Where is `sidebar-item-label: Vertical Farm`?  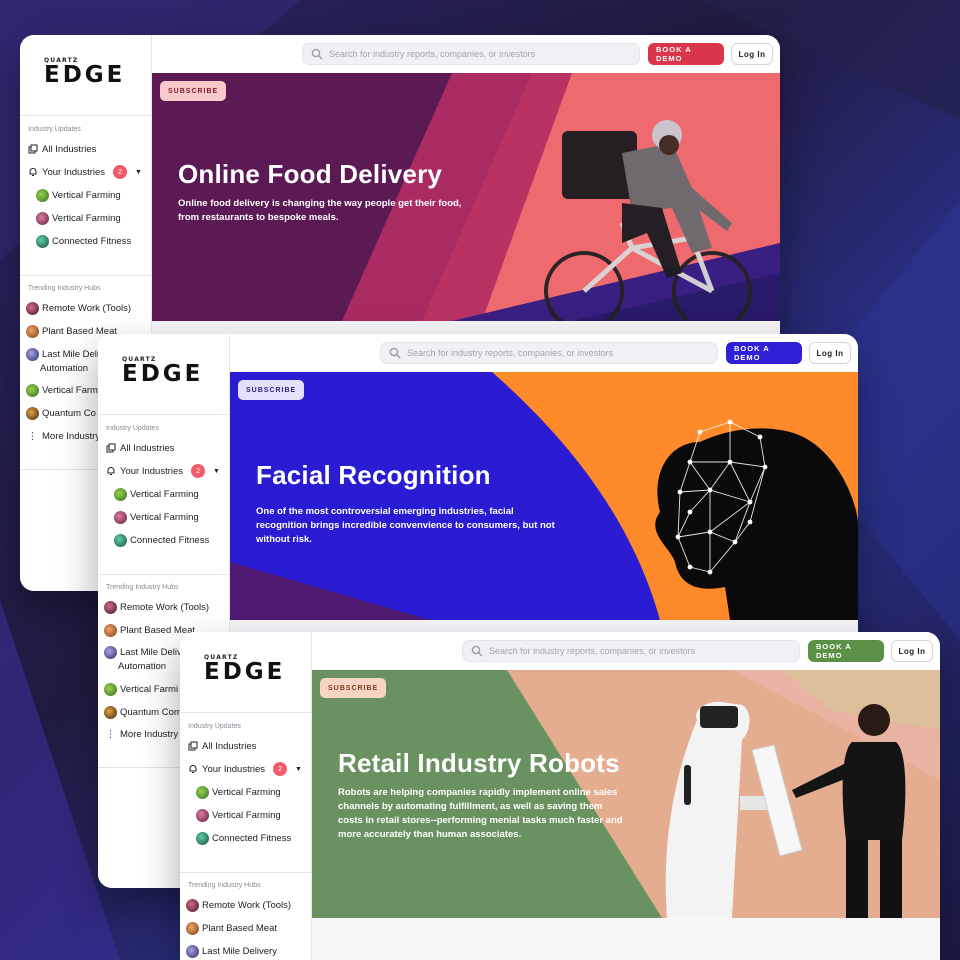
sidebar-item-label: Vertical Farm is located at coordinates (70, 390).